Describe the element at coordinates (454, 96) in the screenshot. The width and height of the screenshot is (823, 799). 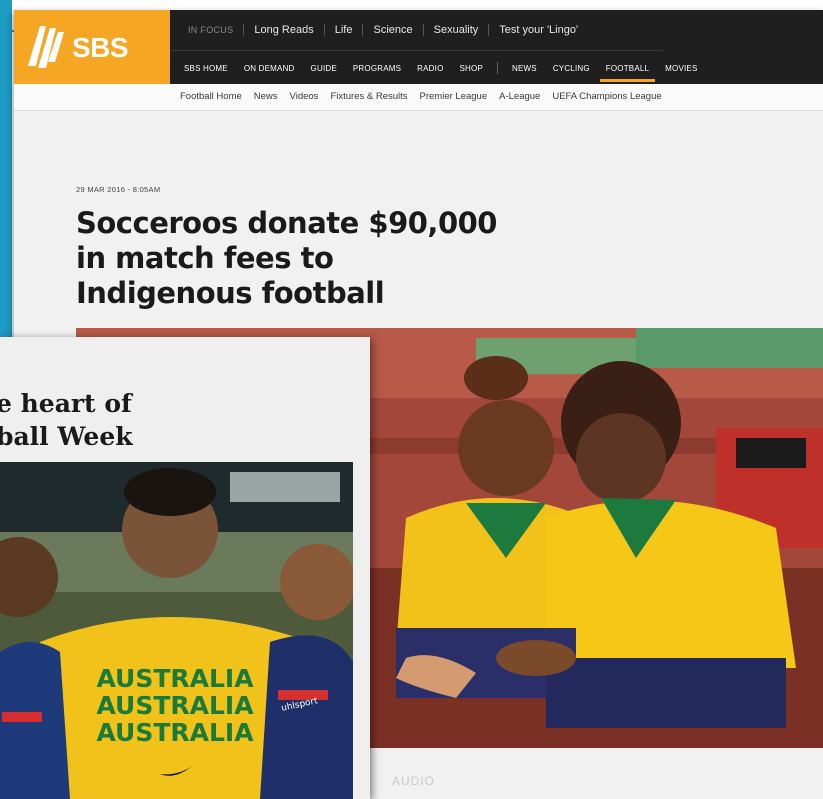
I see `subnav-premier-league: Premier League` at that location.